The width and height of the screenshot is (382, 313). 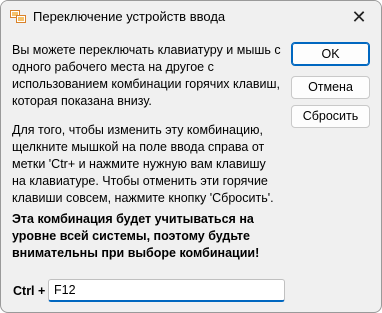 What do you see at coordinates (29, 291) in the screenshot?
I see `hotkey-label: Ctrl +` at bounding box center [29, 291].